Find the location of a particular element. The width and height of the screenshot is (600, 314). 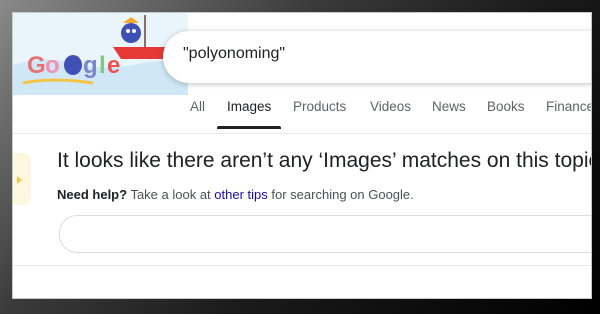

tab-images: Images is located at coordinates (249, 106).